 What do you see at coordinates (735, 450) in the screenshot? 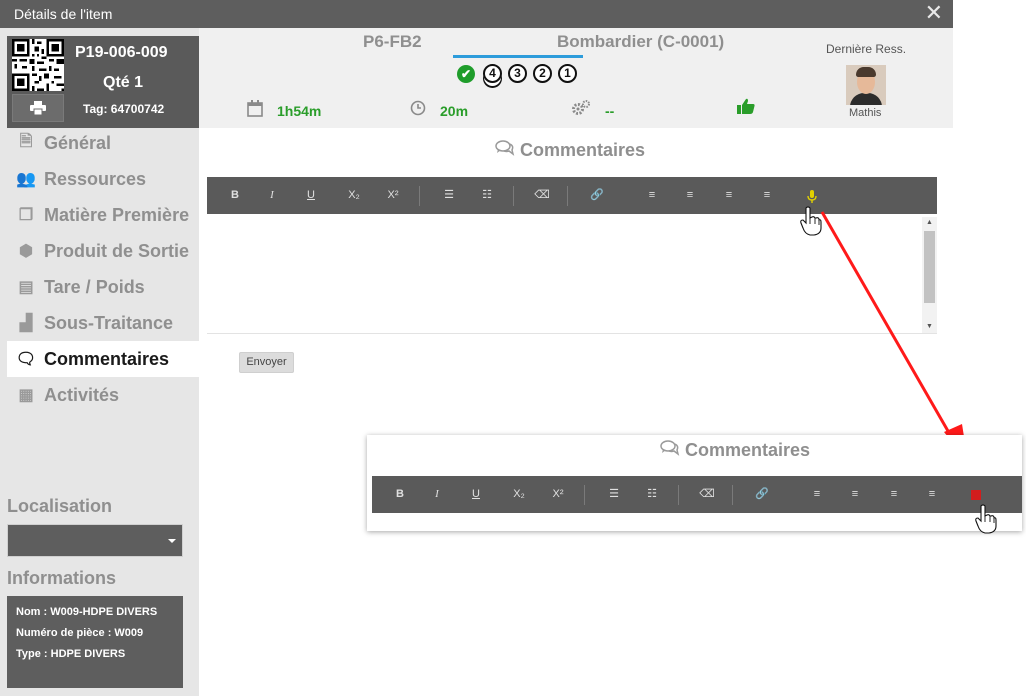
I see `callout-comments-title: Commentaires` at bounding box center [735, 450].